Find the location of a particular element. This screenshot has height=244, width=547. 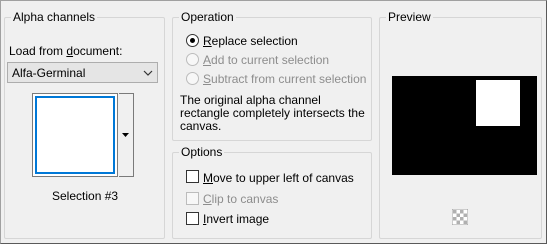

radio-subtract-button is located at coordinates (192, 78).